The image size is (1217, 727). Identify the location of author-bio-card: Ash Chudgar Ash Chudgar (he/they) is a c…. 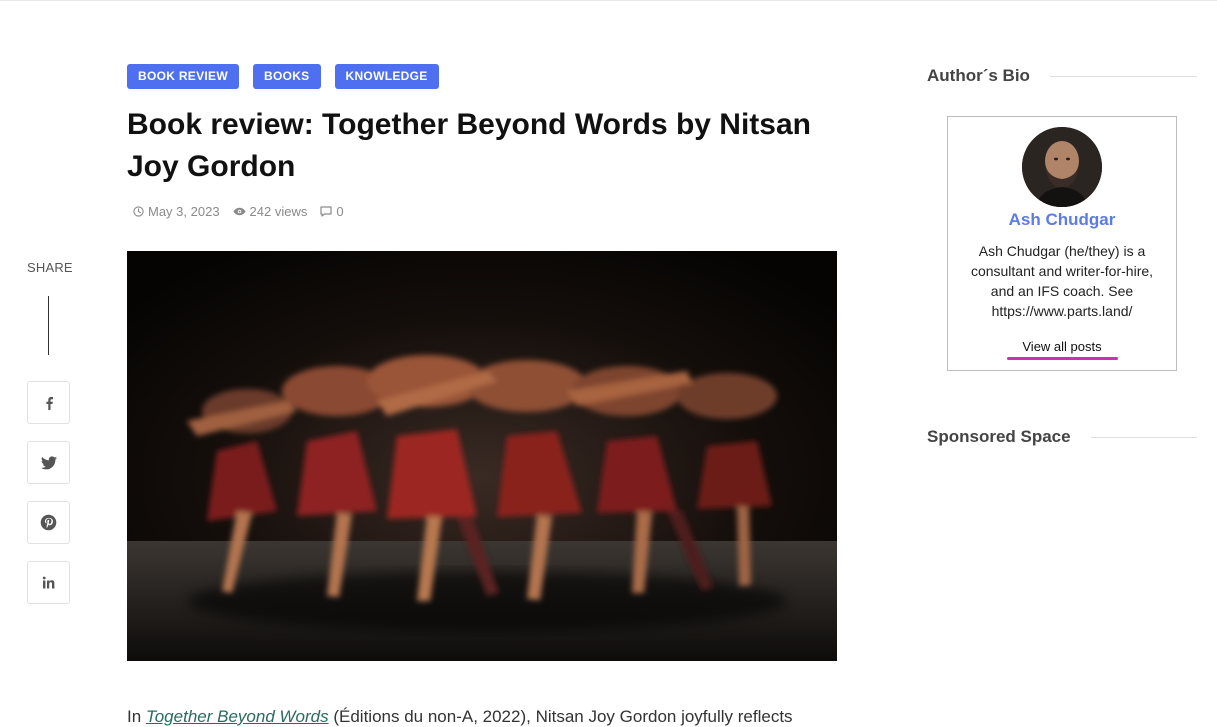
(1062, 243).